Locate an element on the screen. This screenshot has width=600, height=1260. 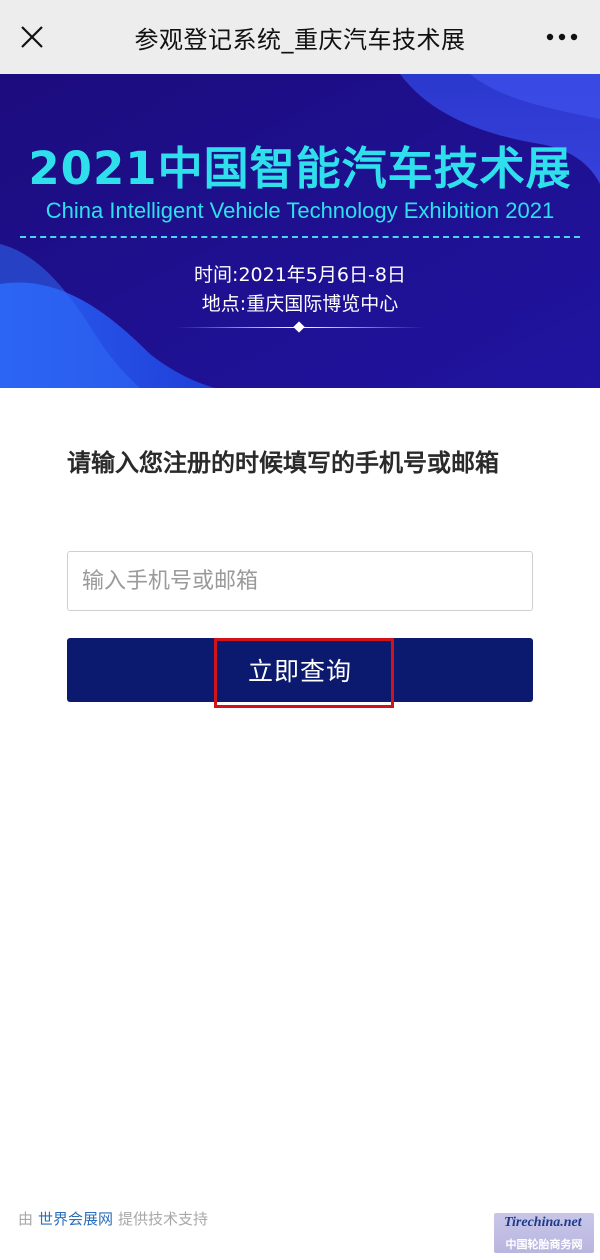
banner-title: 2021中国智能汽车技术展 is located at coordinates (300, 168).